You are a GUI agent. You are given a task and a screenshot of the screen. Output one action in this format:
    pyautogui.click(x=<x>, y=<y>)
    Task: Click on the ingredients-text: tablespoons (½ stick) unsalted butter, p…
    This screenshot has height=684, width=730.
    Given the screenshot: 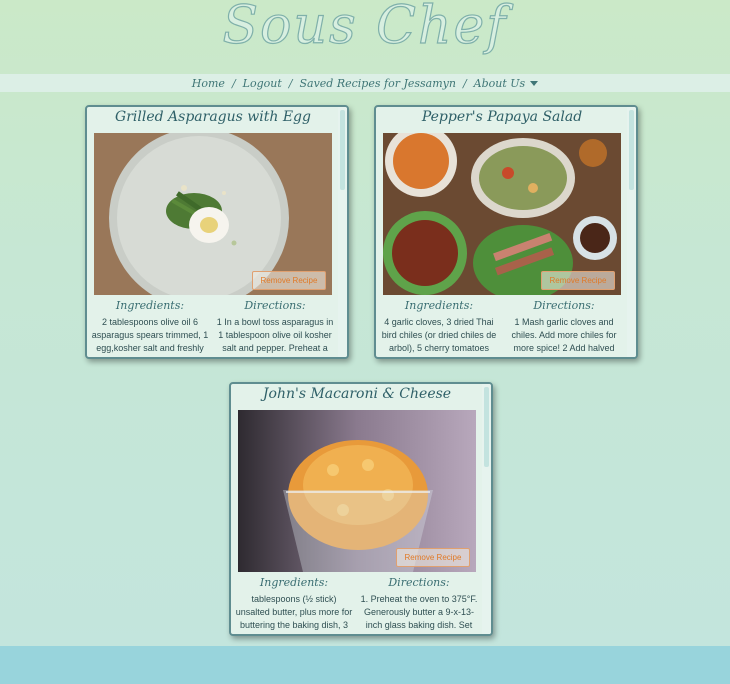 What is the action you would take?
    pyautogui.click(x=294, y=612)
    